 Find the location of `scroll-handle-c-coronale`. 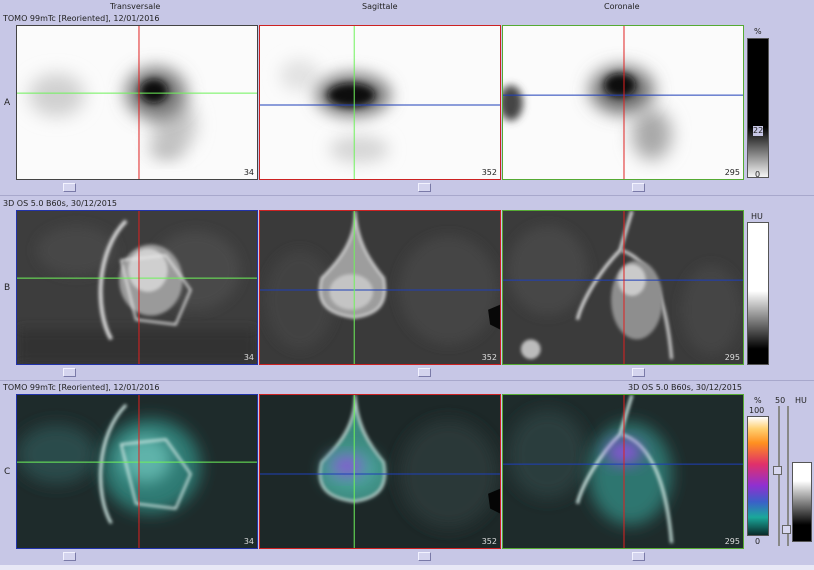

scroll-handle-c-coronale is located at coordinates (638, 556).